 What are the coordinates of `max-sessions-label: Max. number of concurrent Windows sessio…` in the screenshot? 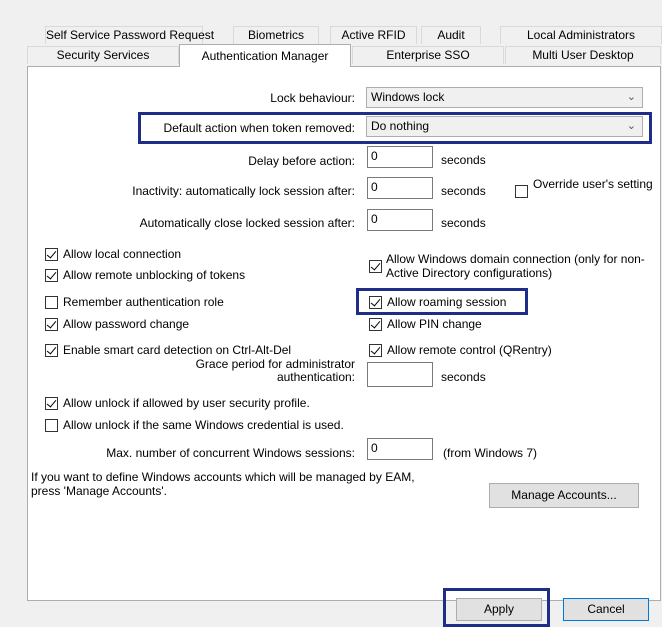 It's located at (230, 453).